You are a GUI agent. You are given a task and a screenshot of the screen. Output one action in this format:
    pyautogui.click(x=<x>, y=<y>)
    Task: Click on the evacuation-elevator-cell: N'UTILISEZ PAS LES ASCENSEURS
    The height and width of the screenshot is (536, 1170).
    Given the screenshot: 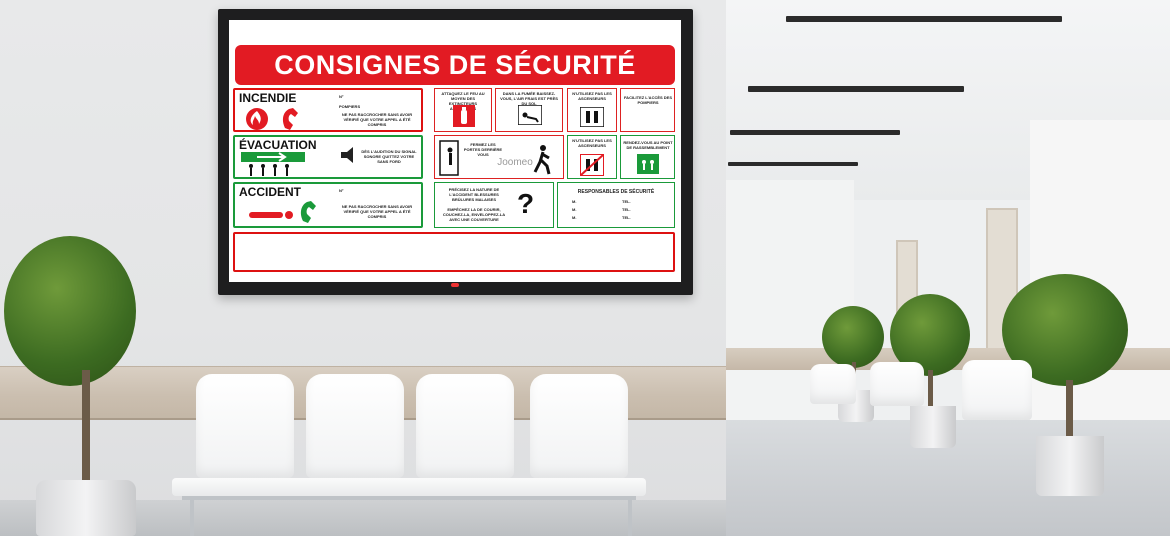 What is the action you would take?
    pyautogui.click(x=592, y=157)
    